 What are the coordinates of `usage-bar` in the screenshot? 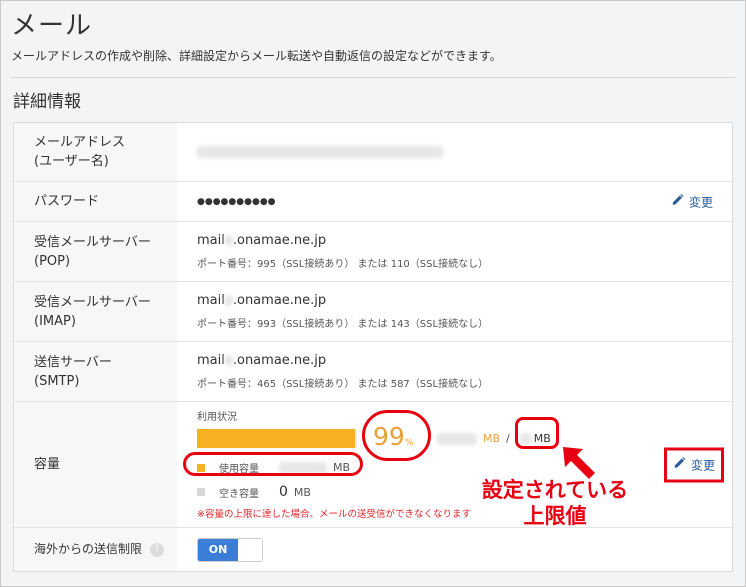 It's located at (277, 438).